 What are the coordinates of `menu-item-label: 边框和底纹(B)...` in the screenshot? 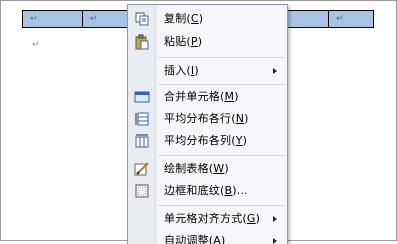 It's located at (206, 190).